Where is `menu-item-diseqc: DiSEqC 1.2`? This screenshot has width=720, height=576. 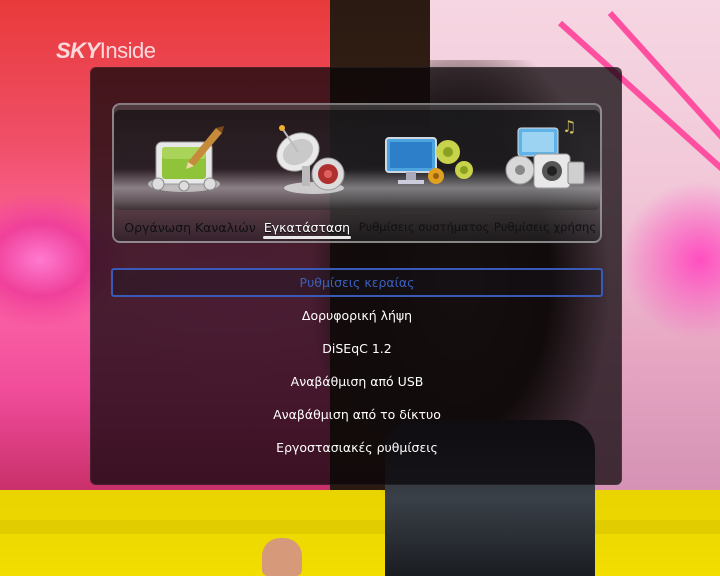 menu-item-diseqc: DiSEqC 1.2 is located at coordinates (357, 348).